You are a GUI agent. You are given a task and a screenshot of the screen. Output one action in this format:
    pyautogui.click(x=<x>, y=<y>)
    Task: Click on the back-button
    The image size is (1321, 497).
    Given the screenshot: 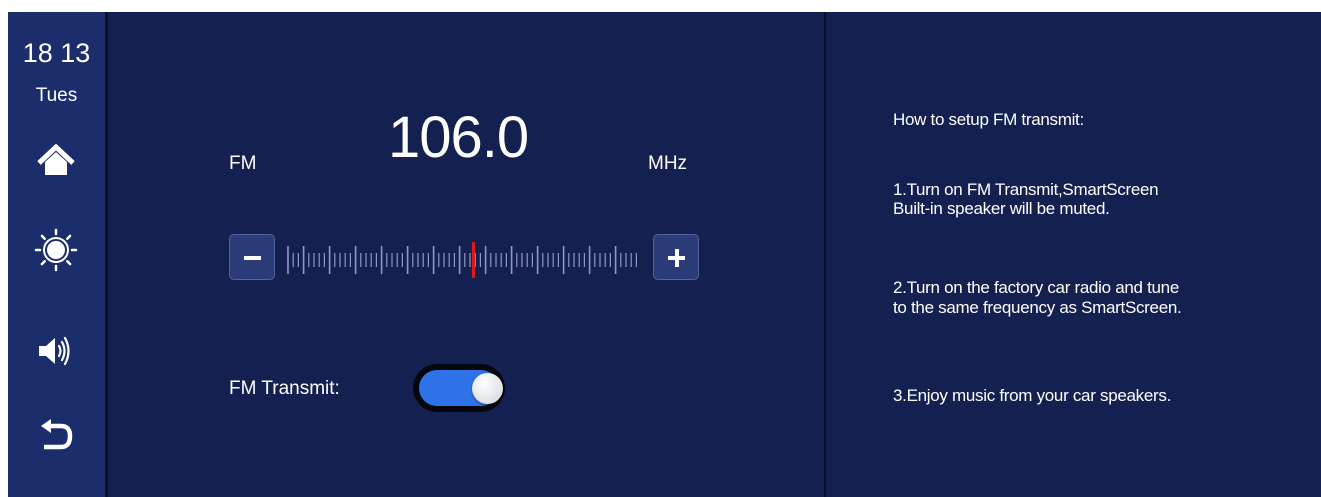 What is the action you would take?
    pyautogui.click(x=56, y=436)
    